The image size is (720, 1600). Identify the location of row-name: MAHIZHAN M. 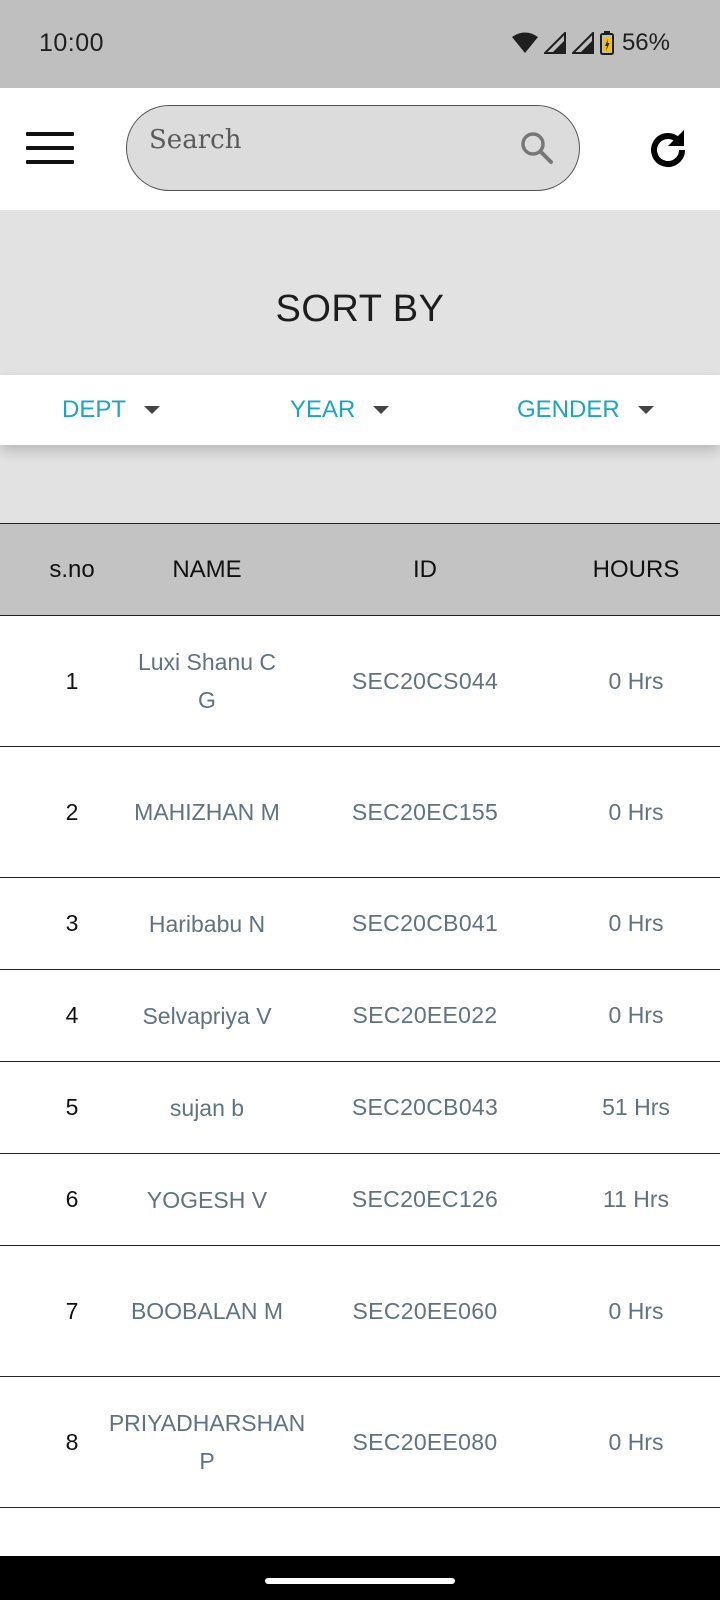
(207, 812).